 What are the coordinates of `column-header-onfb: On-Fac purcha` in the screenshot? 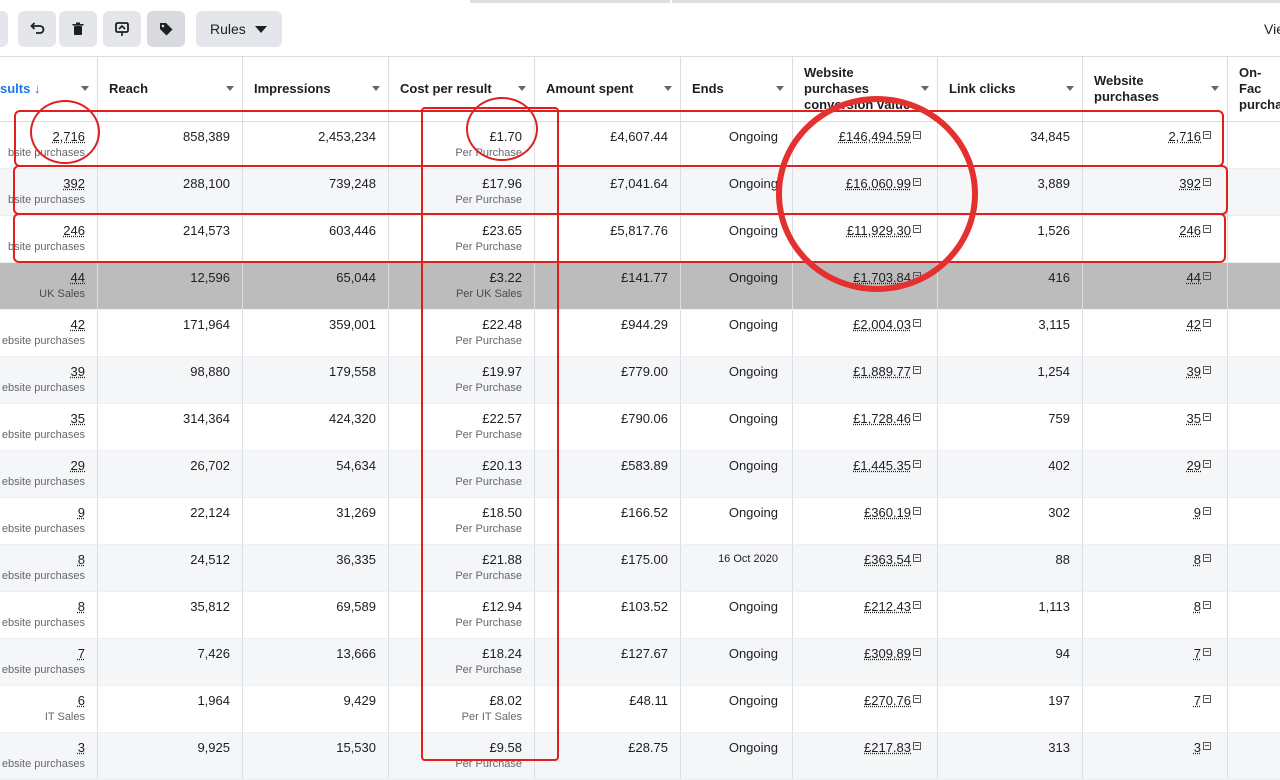 It's located at (1254, 89).